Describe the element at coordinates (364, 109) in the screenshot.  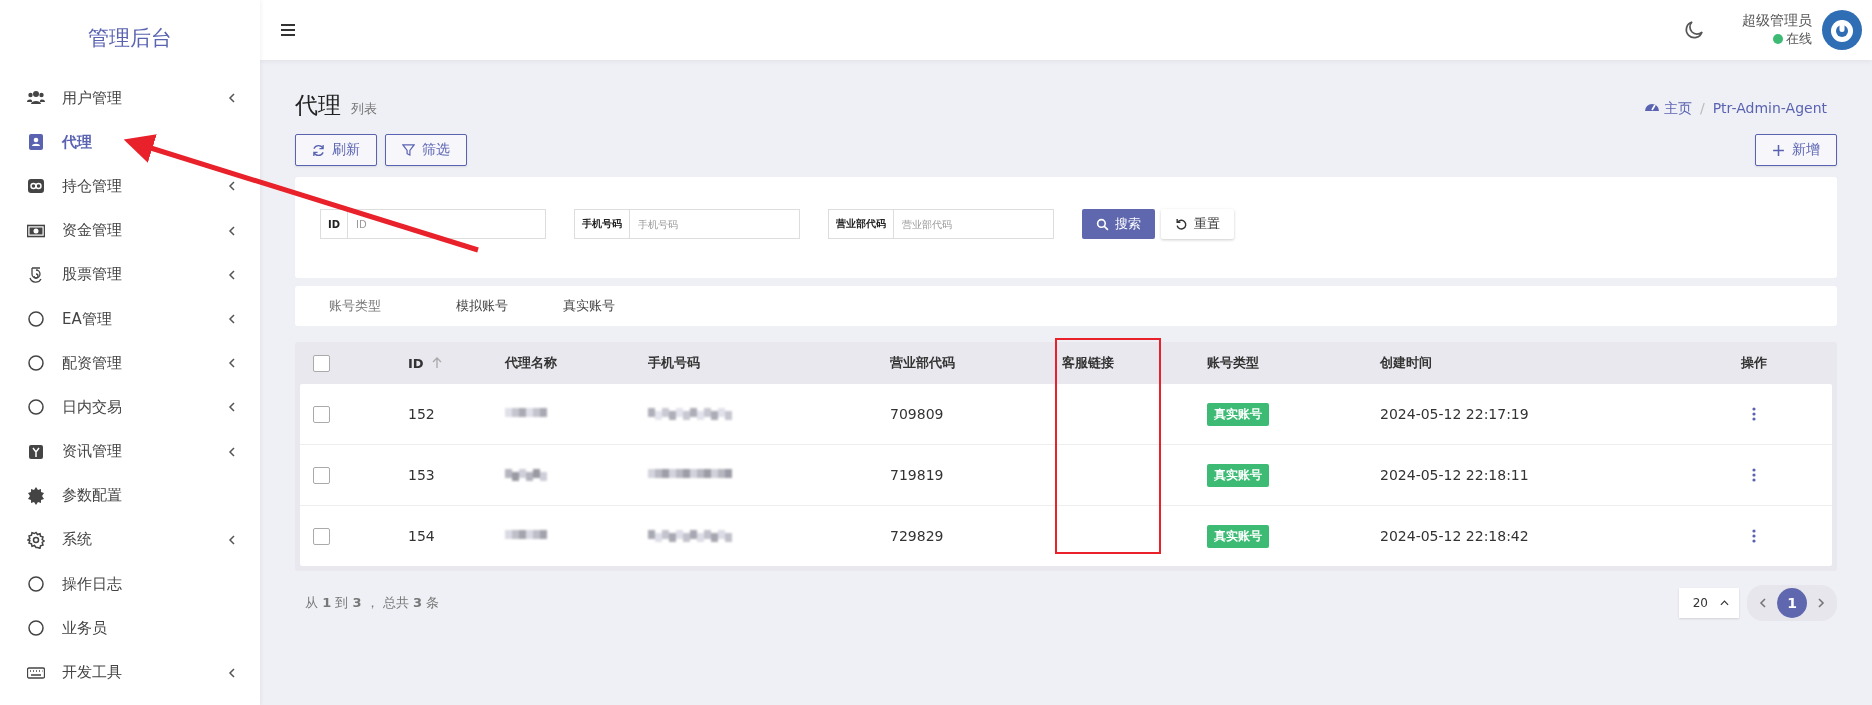
I see `page-subtitle: 列表` at that location.